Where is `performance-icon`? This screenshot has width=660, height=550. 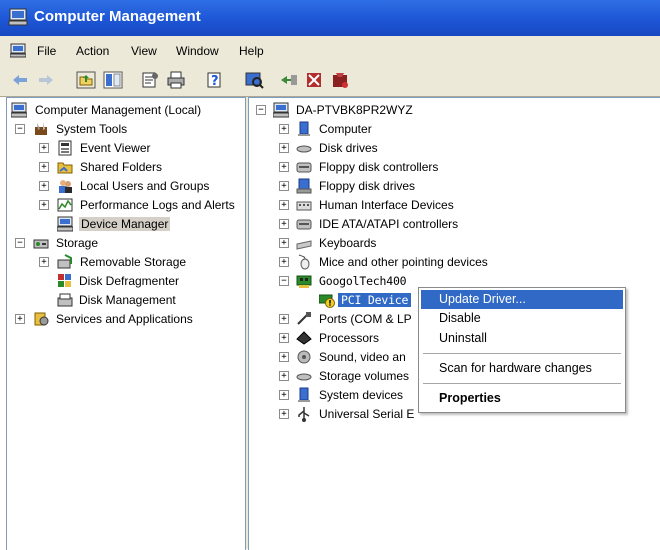 performance-icon is located at coordinates (65, 205).